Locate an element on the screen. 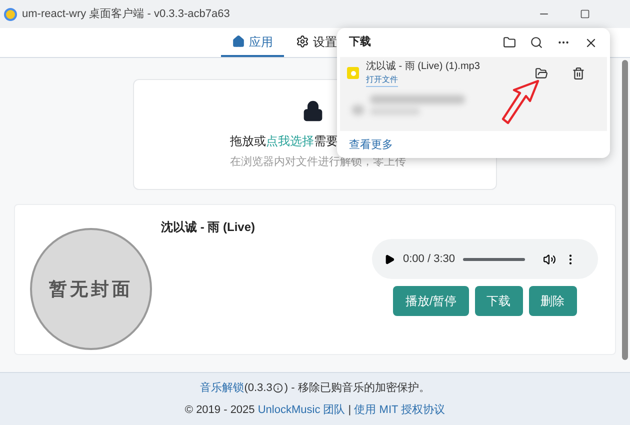 The height and width of the screenshot is (425, 630). volume-icon is located at coordinates (549, 259).